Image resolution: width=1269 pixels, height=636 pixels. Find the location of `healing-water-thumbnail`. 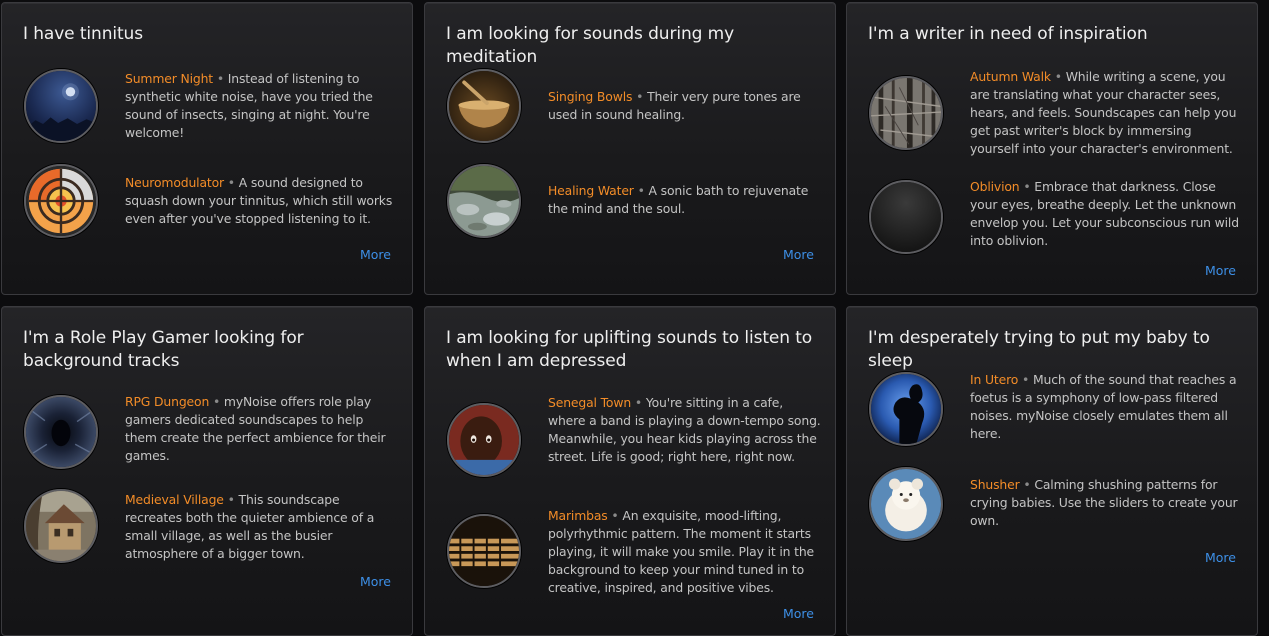

healing-water-thumbnail is located at coordinates (484, 201).